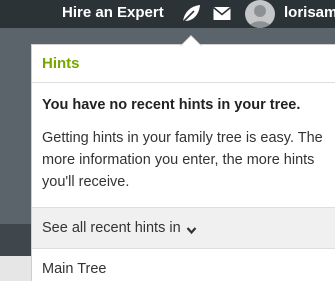  Describe the element at coordinates (183, 82) in the screenshot. I see `popover-divider` at that location.